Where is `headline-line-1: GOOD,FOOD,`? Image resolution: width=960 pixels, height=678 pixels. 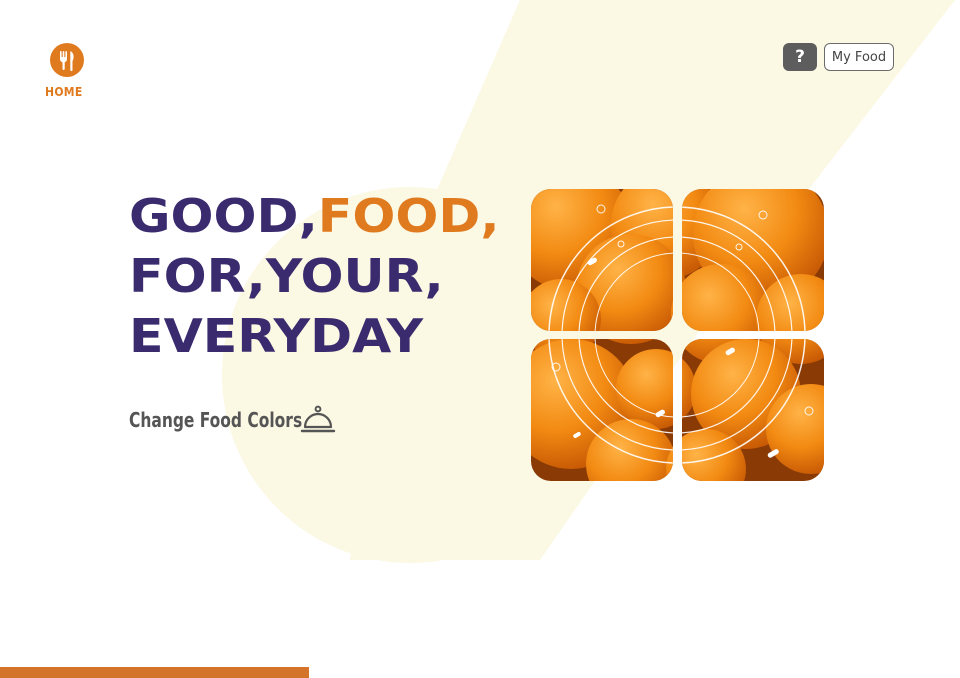 headline-line-1: GOOD,FOOD, is located at coordinates (314, 216).